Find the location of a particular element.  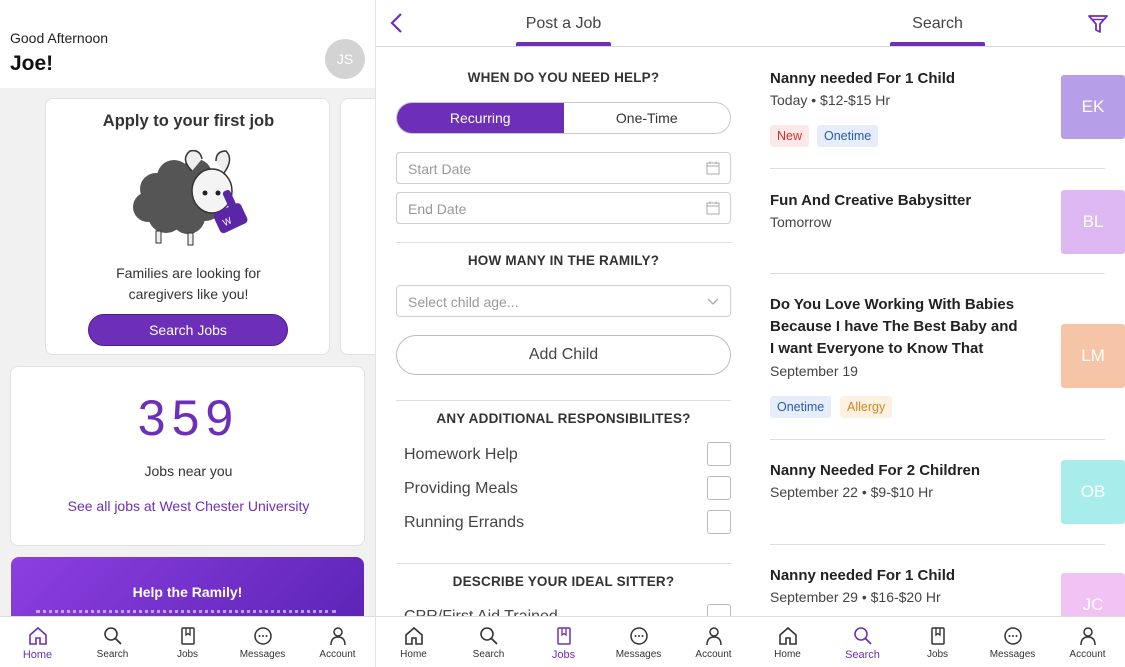

homework-help-label: Homework Help is located at coordinates (461, 454).